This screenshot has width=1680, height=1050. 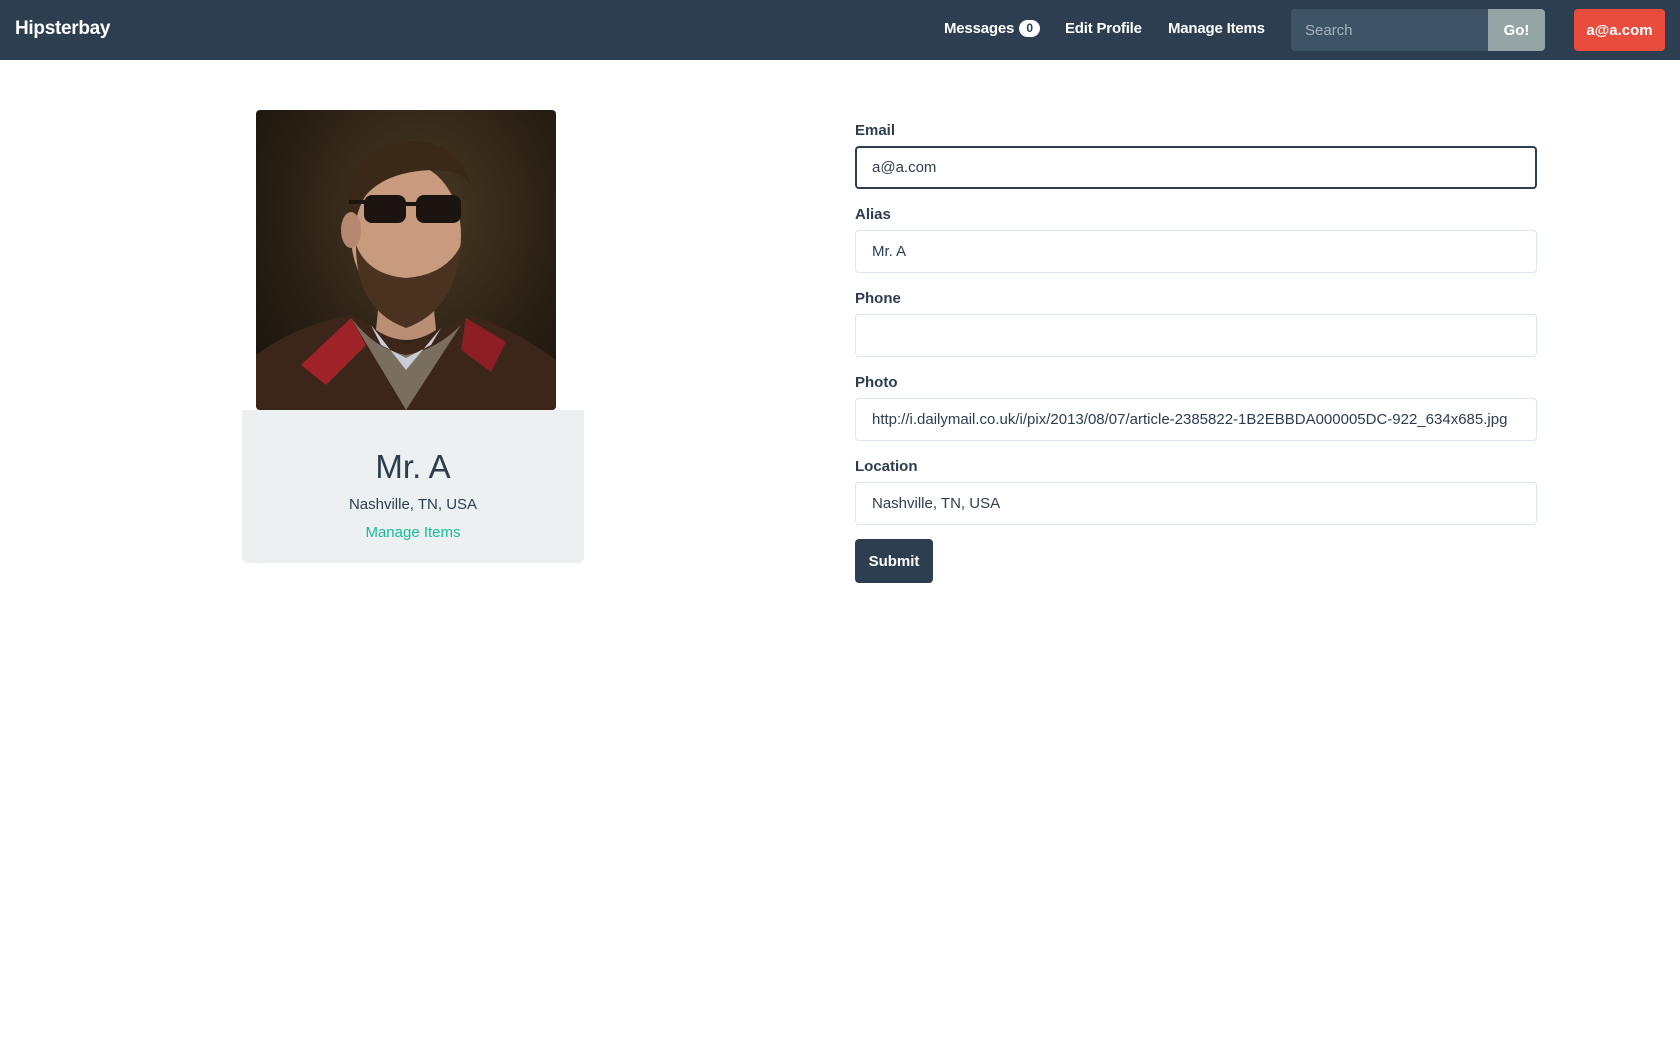 I want to click on submit-button: Submit, so click(x=894, y=561).